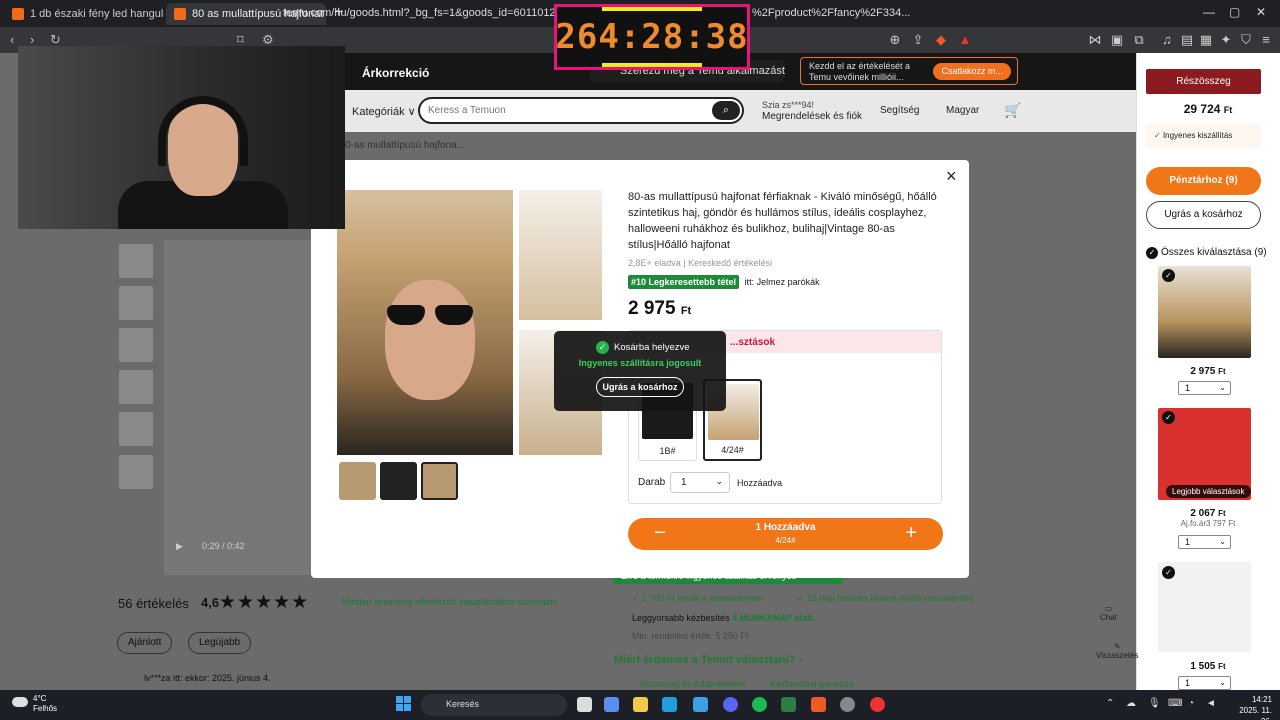  Describe the element at coordinates (1110, 703) in the screenshot. I see `tray-expand-icon: ⌃` at that location.